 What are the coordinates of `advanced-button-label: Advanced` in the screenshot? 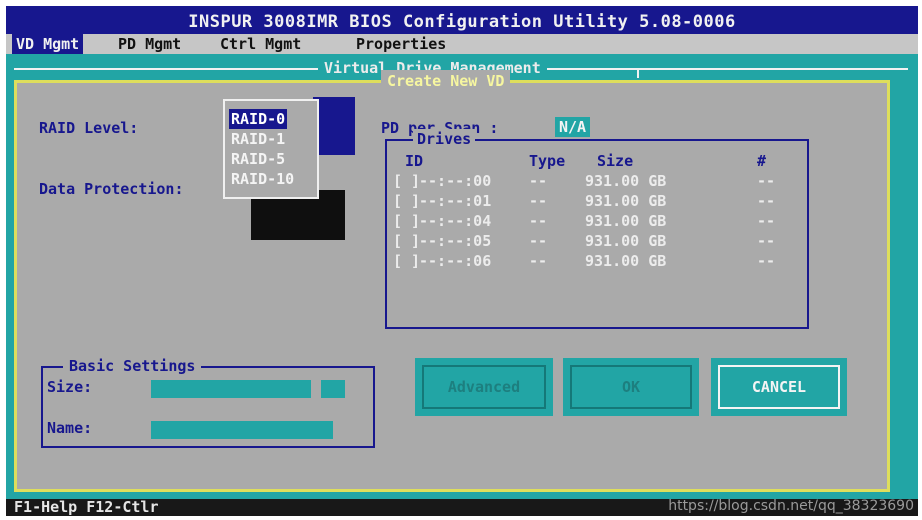 It's located at (484, 387).